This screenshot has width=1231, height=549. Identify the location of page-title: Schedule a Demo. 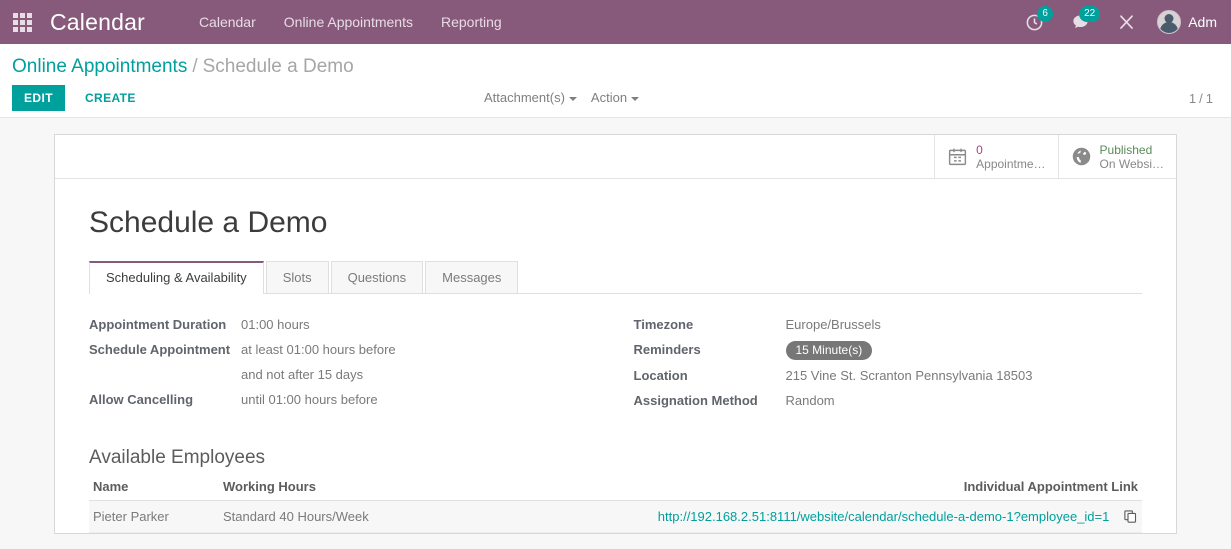
(208, 222).